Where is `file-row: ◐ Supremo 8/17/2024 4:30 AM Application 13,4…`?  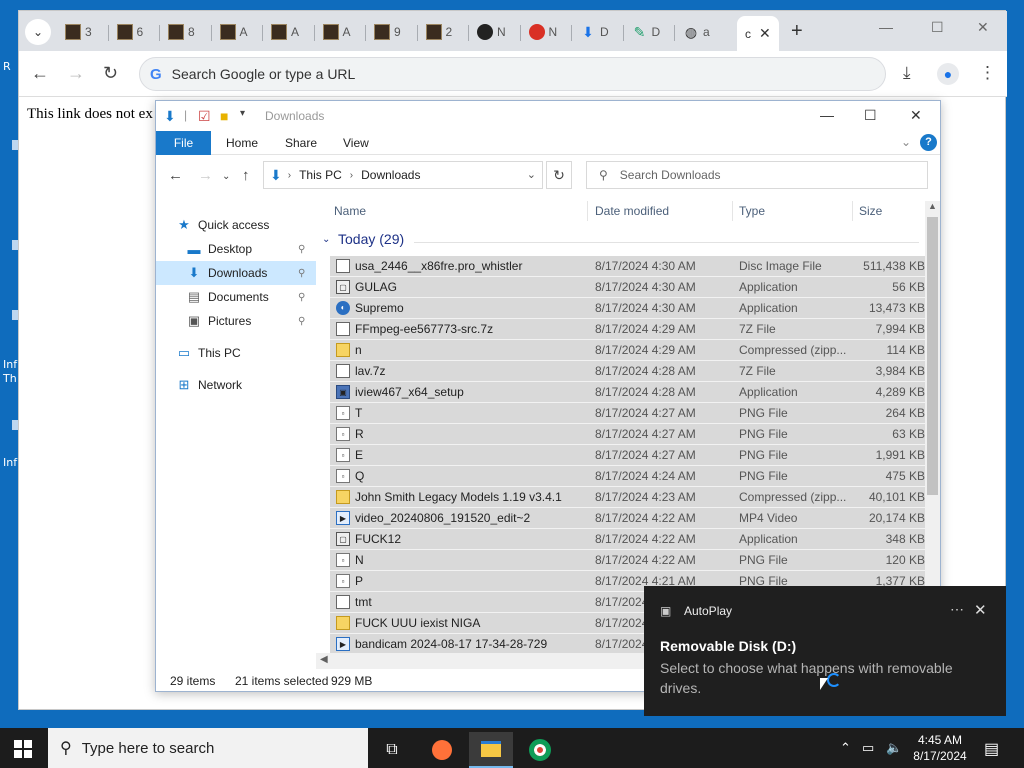
file-row: ◐ Supremo 8/17/2024 4:30 AM Application 13,4… is located at coordinates (627, 308).